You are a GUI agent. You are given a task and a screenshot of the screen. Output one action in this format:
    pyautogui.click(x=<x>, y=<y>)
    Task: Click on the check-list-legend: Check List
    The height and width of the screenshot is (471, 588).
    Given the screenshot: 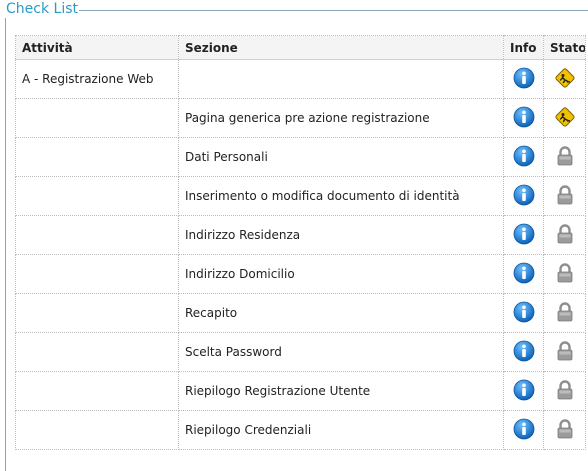 What is the action you would take?
    pyautogui.click(x=42, y=9)
    